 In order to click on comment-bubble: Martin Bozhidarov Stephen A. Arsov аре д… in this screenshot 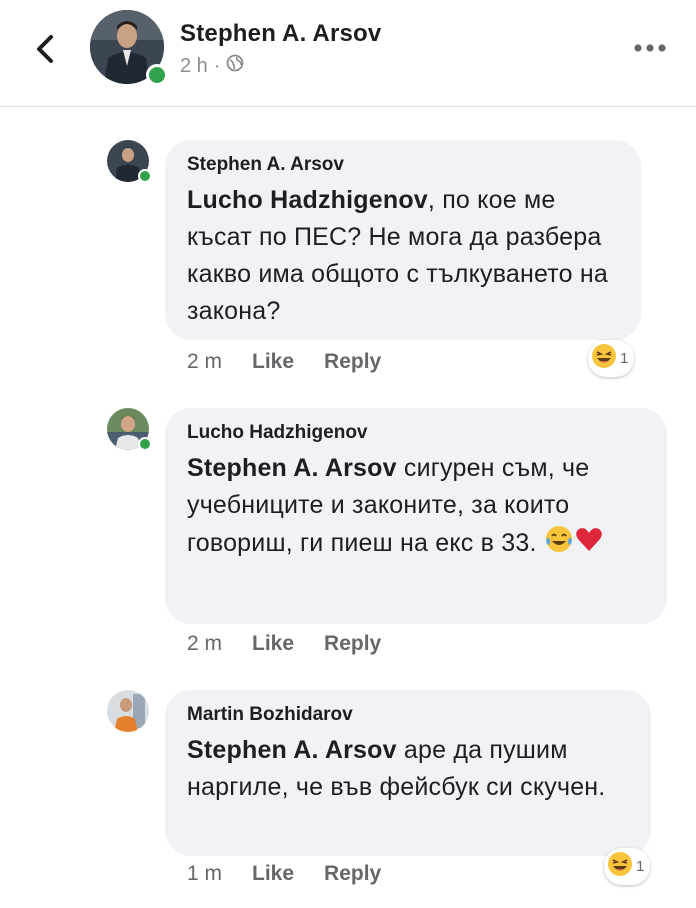, I will do `click(408, 773)`.